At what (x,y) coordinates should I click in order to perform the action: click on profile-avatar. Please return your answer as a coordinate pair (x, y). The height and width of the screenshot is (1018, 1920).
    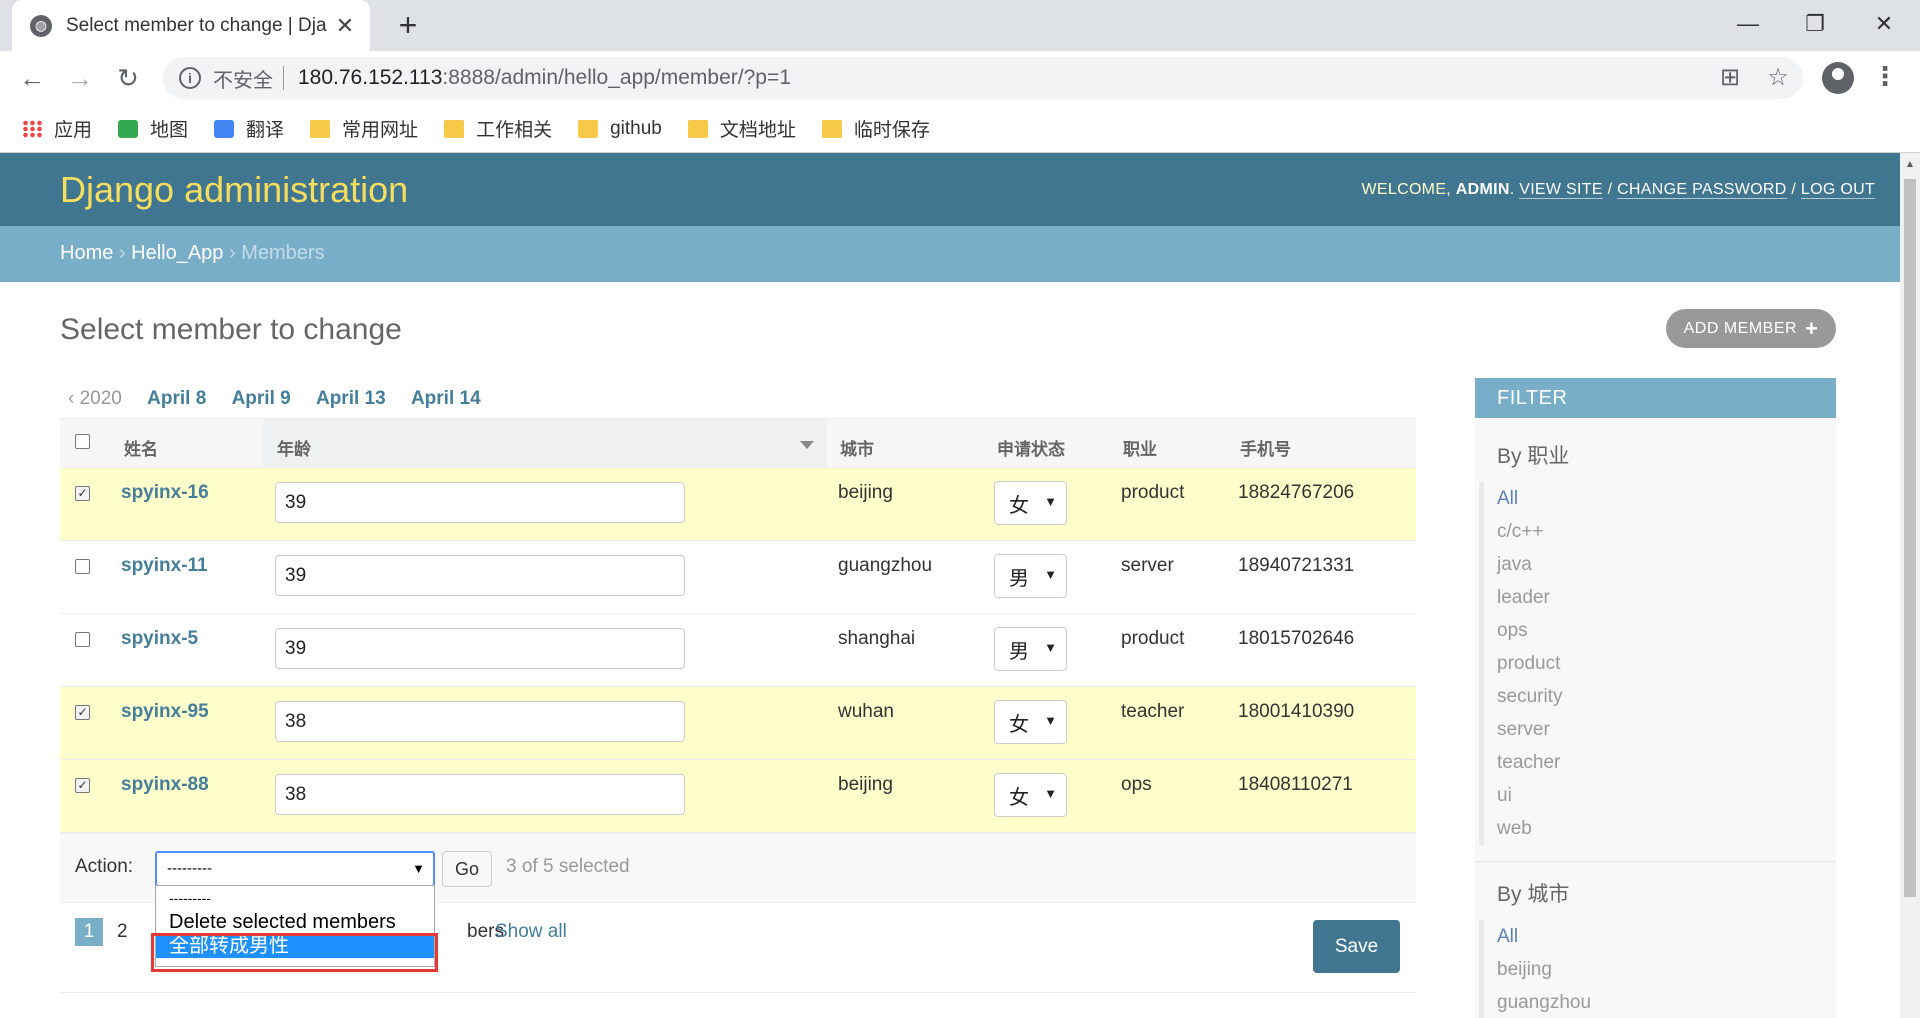
    Looking at the image, I should click on (1838, 78).